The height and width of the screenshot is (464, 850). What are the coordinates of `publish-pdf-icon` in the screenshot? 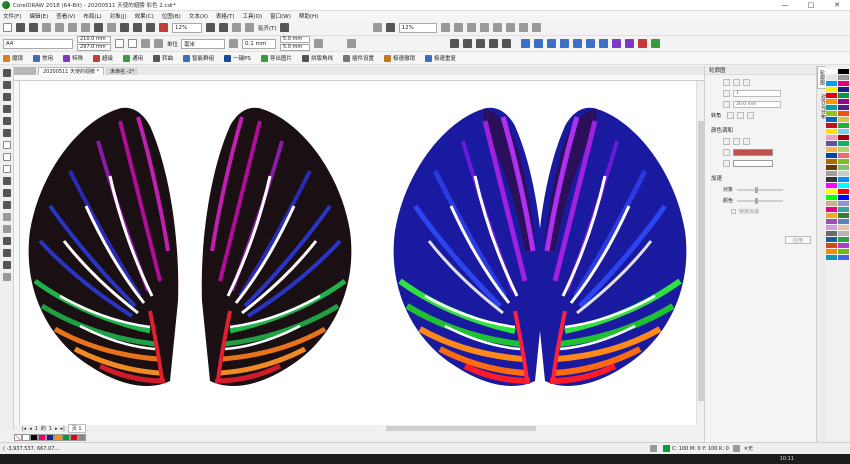 It's located at (163, 27).